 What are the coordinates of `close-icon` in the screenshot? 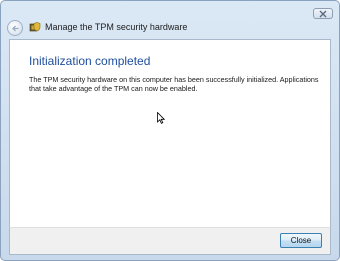 It's located at (323, 14).